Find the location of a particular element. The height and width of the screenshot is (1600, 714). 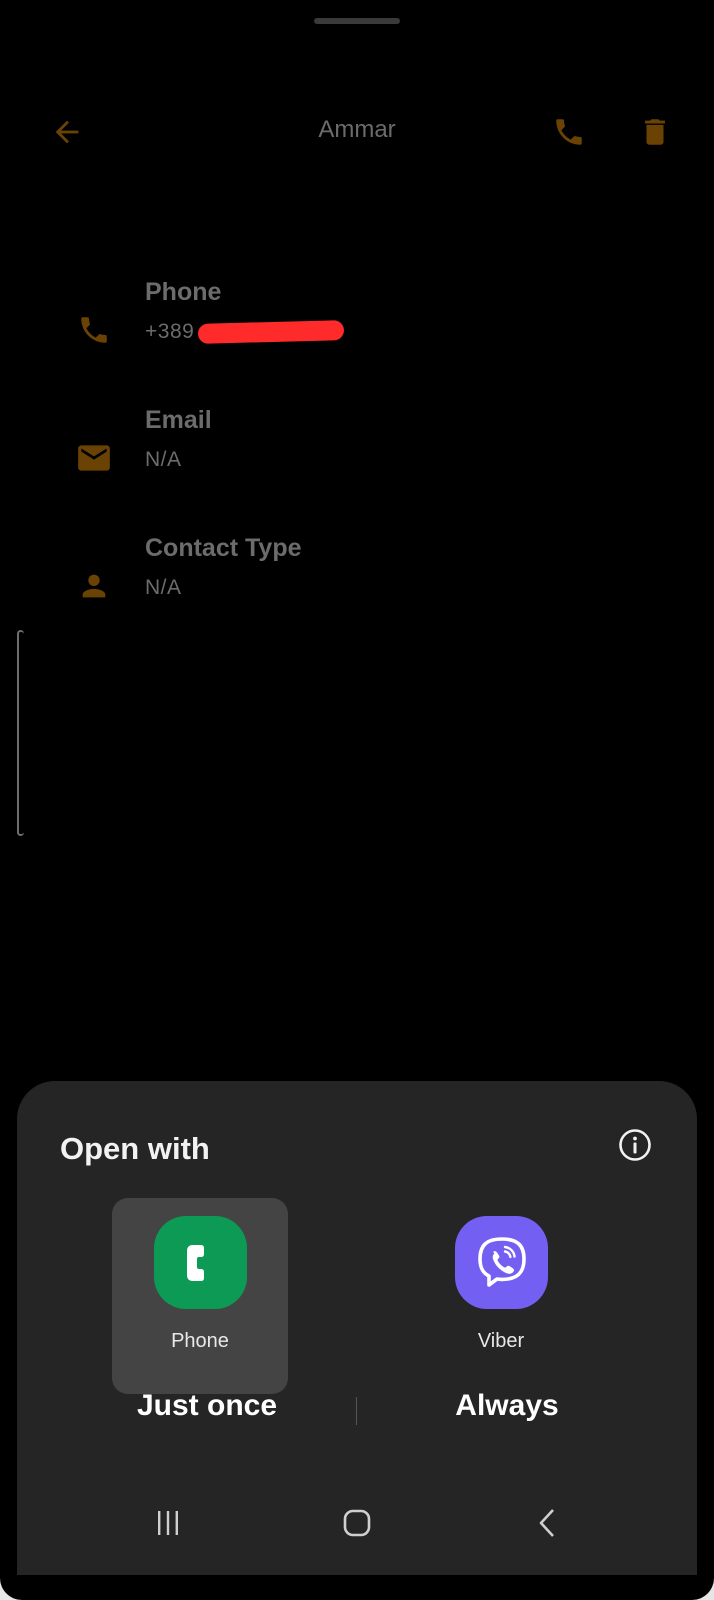

trash-icon is located at coordinates (655, 132).